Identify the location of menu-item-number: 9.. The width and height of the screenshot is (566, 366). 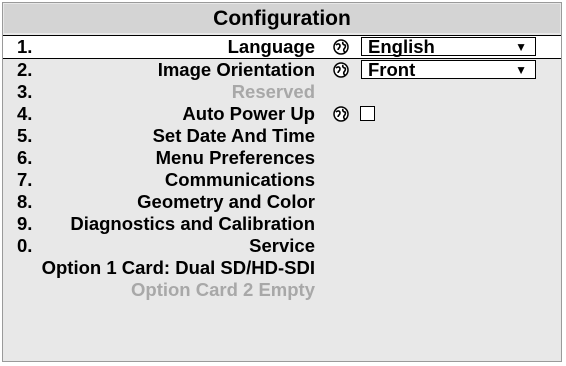
(25, 223).